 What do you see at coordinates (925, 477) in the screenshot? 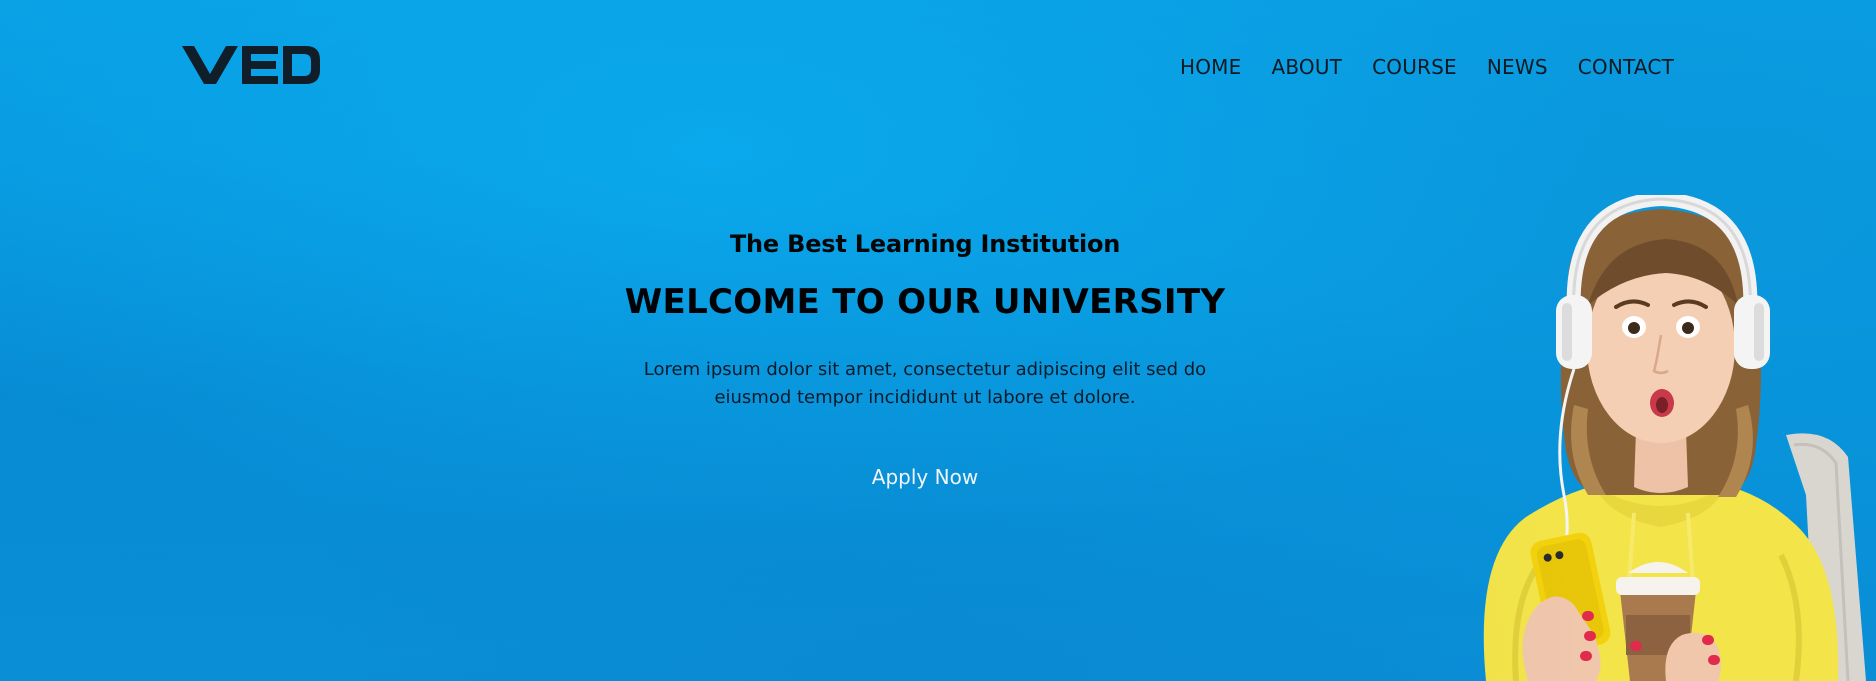
I see `apply-now-button: Apply Now` at bounding box center [925, 477].